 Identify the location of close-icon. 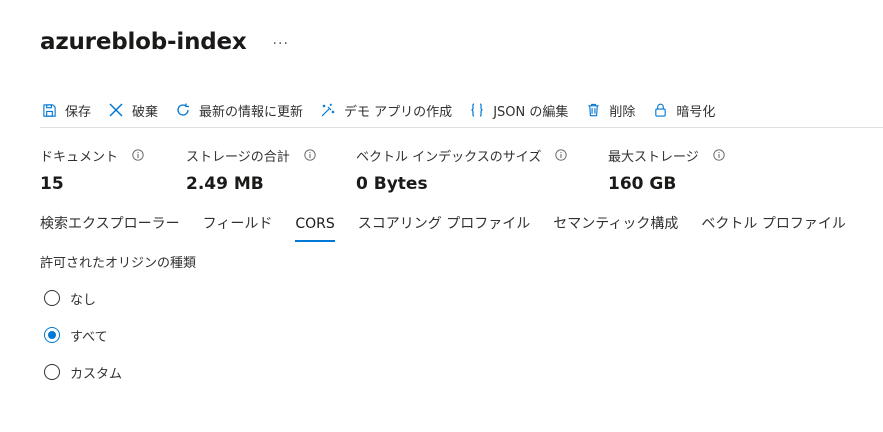
(116, 110).